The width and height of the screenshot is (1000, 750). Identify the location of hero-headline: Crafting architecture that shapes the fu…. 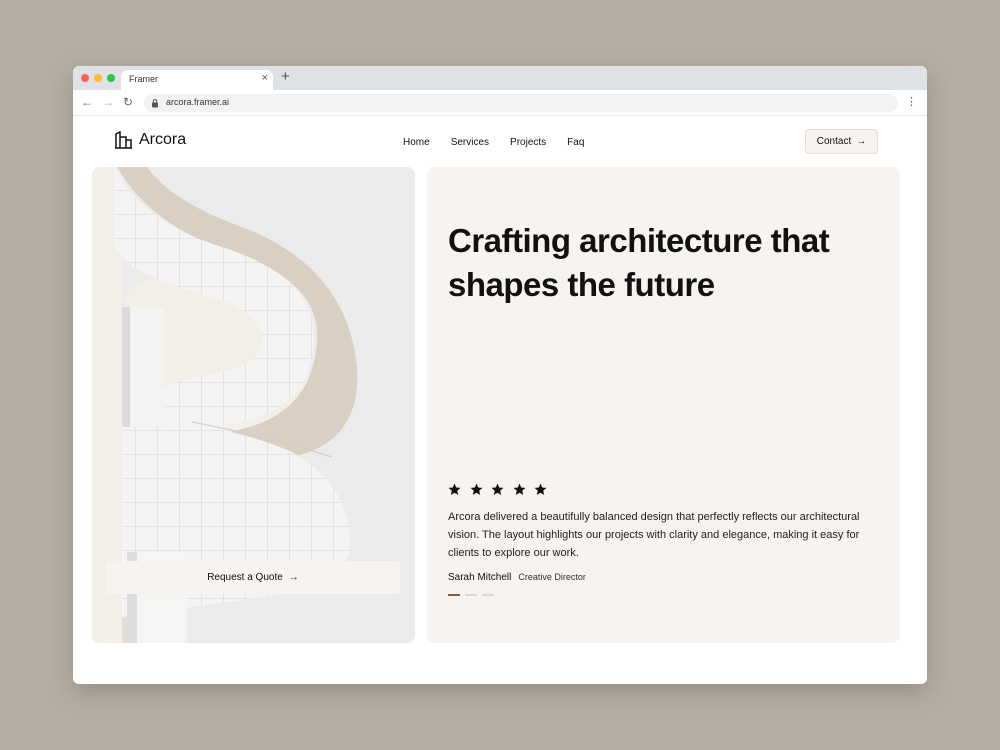
(658, 263).